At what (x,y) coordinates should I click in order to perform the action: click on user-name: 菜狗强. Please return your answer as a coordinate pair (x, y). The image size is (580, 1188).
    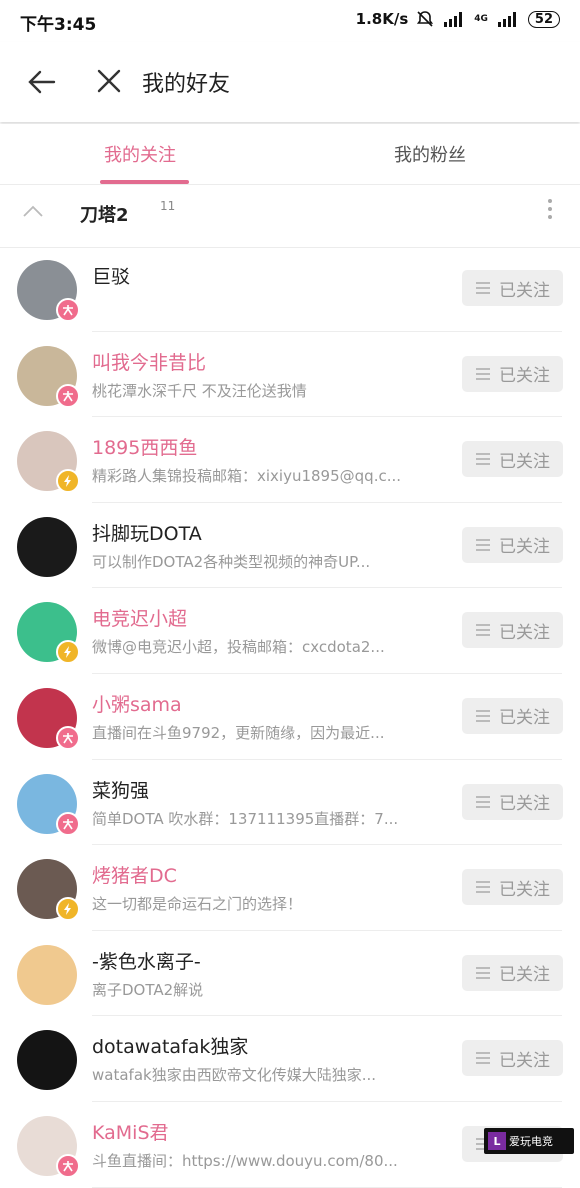
    Looking at the image, I should click on (120, 789).